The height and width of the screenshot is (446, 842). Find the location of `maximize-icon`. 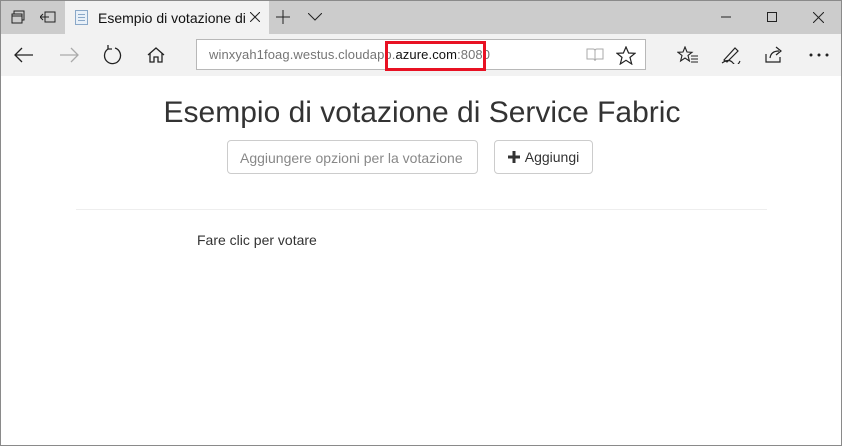

maximize-icon is located at coordinates (772, 17).